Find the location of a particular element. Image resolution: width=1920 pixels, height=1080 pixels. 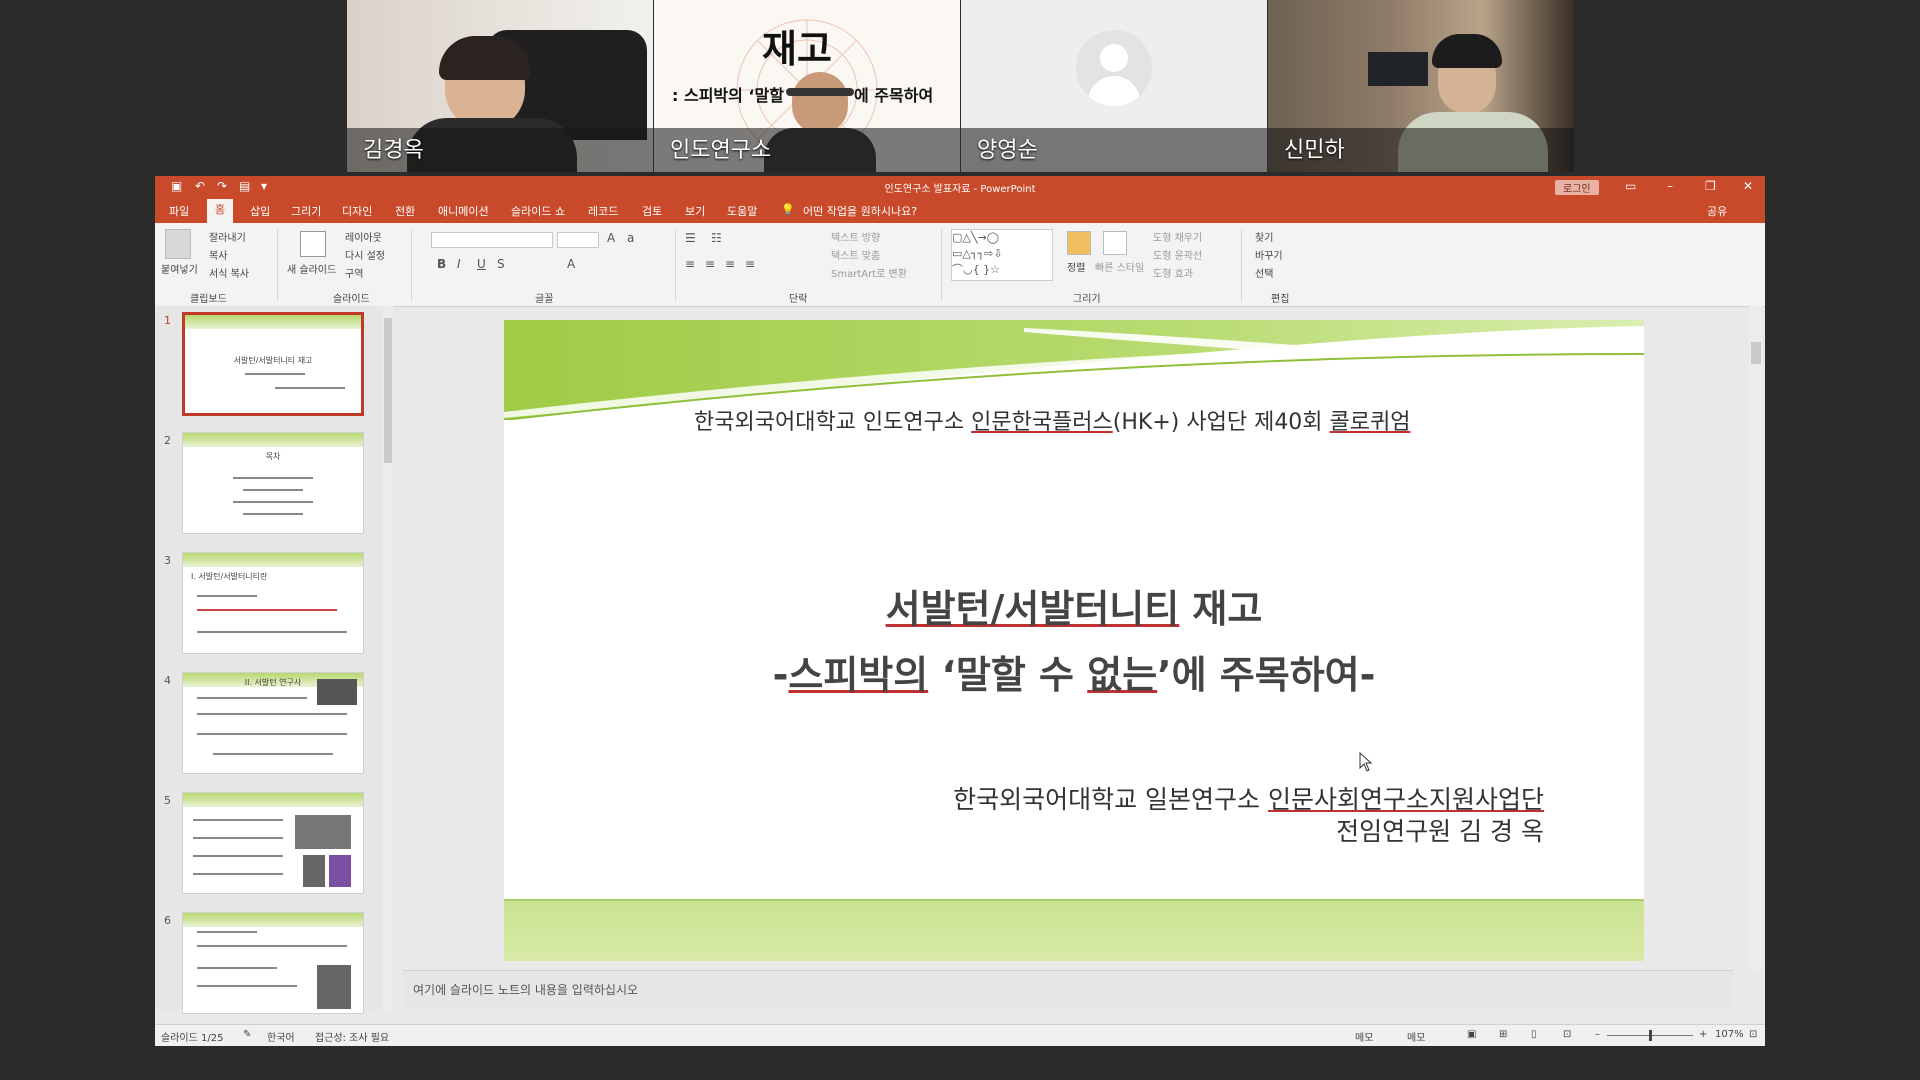

video-tile-shin: 신민하 is located at coordinates (1421, 86).